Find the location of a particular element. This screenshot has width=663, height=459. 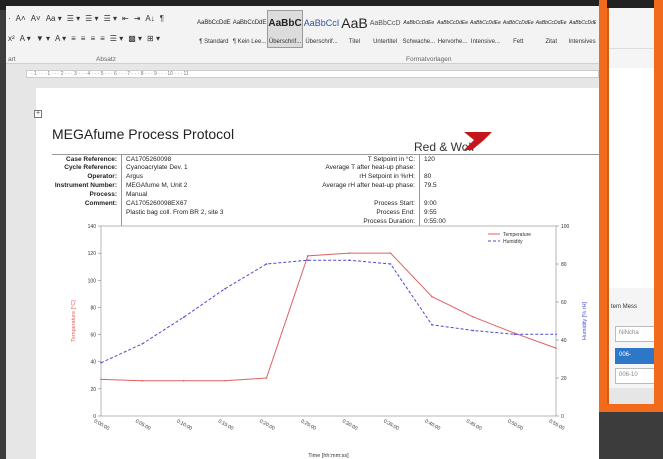

ribbon-tool: ⇤ is located at coordinates (125, 18).